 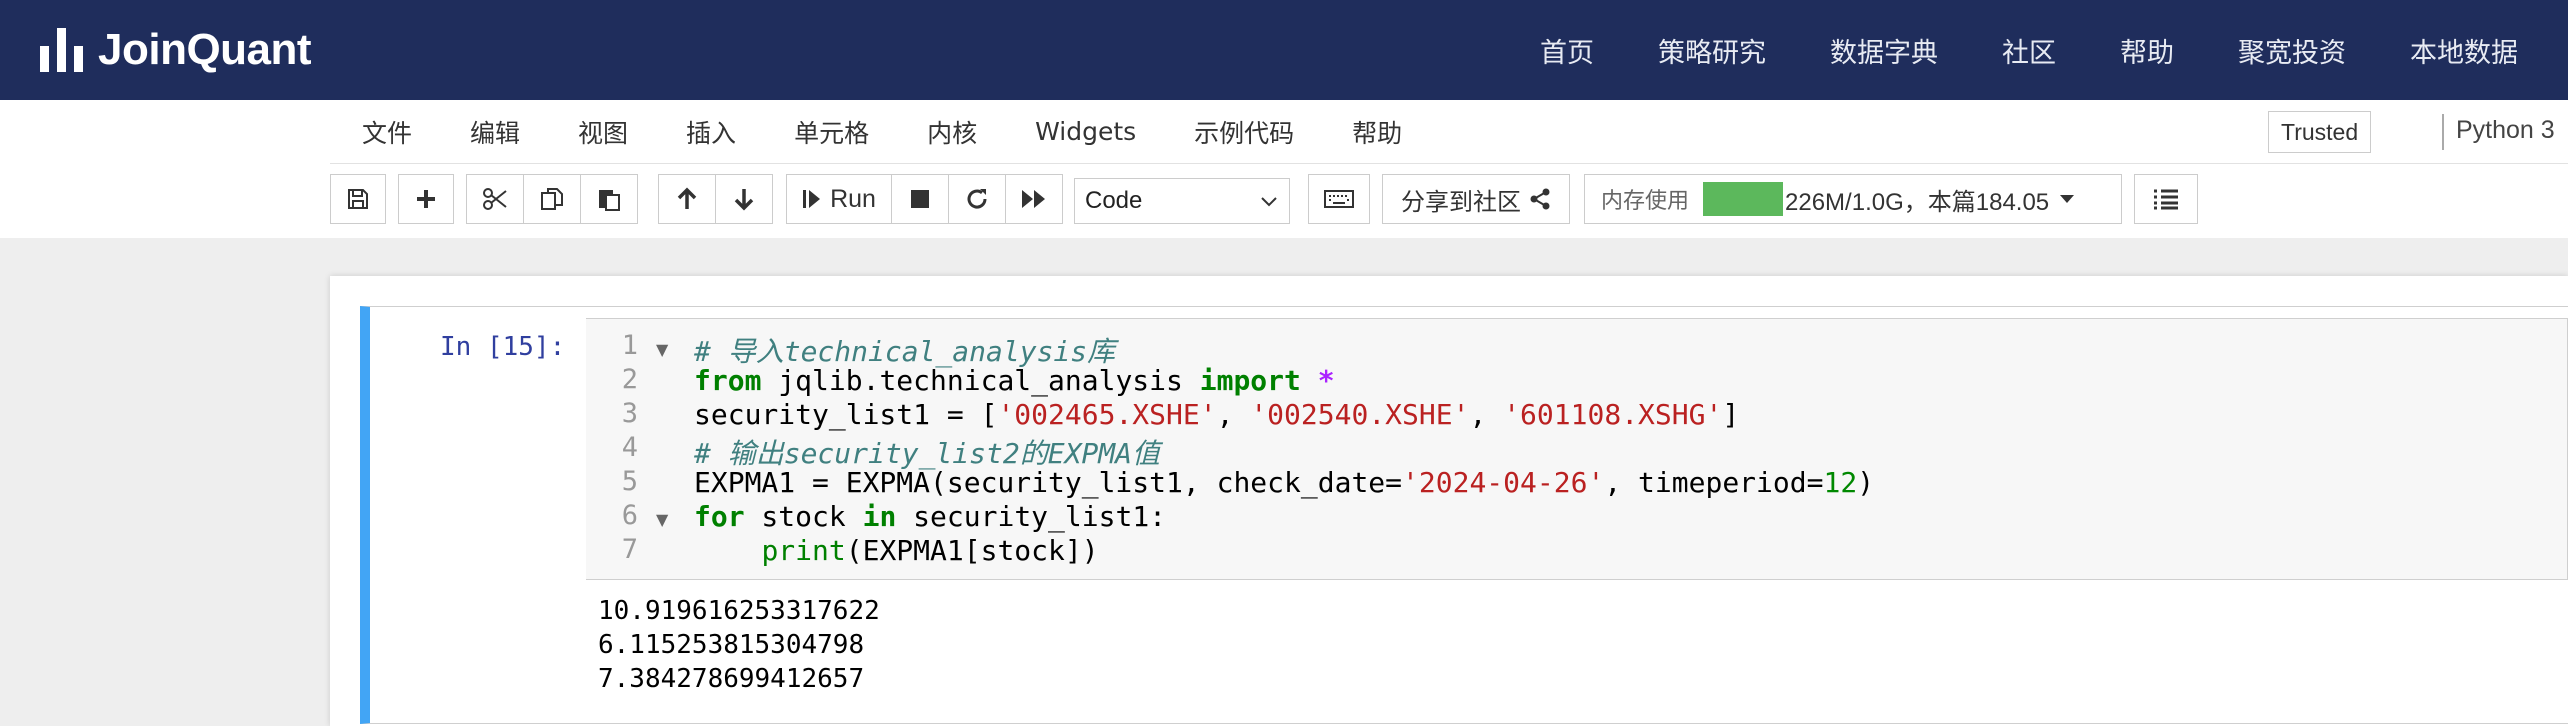 What do you see at coordinates (387, 132) in the screenshot?
I see `menu-file: 文件` at bounding box center [387, 132].